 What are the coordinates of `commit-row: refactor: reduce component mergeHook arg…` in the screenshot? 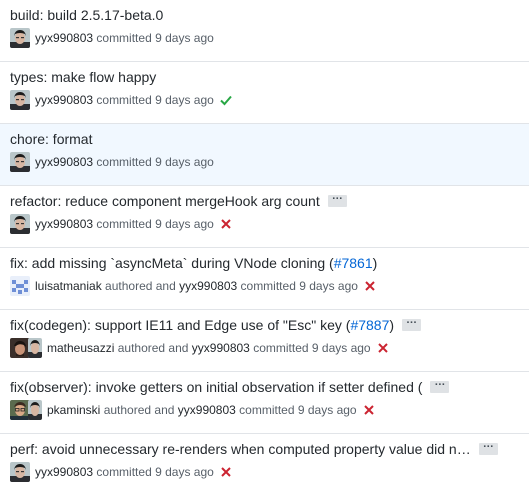 It's located at (264, 217).